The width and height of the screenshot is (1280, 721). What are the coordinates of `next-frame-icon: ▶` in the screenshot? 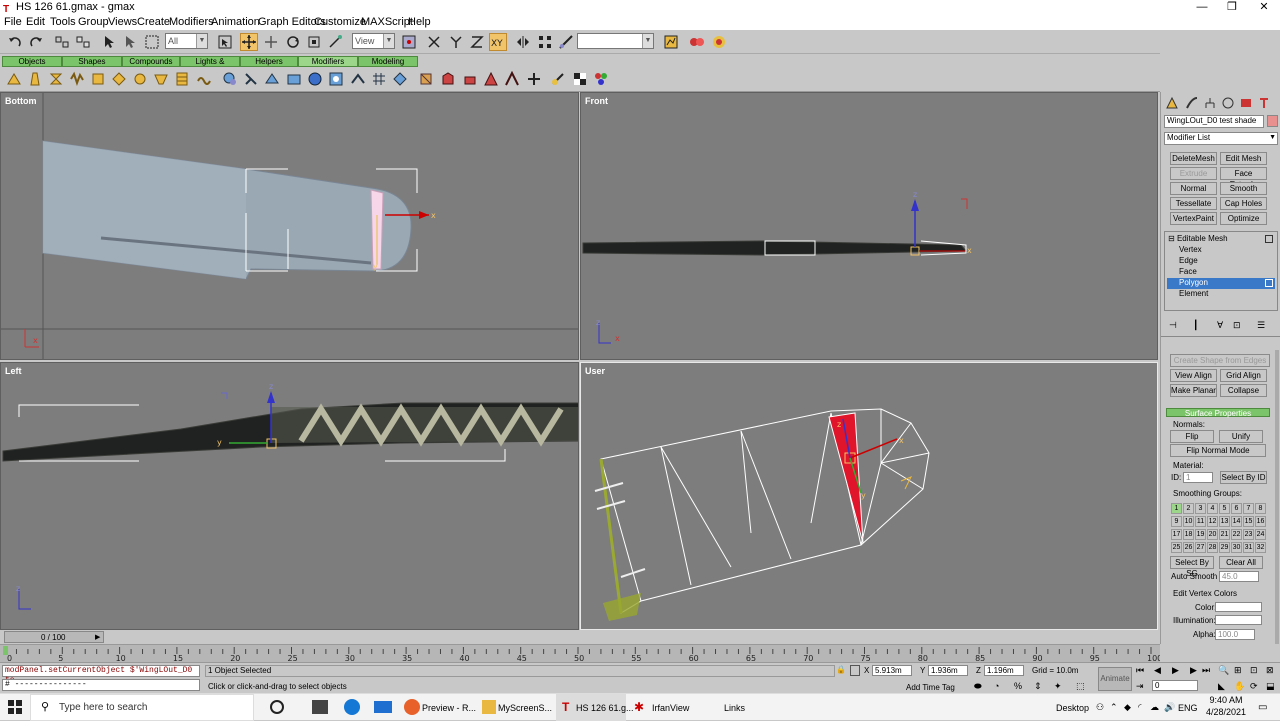 It's located at (1196, 671).